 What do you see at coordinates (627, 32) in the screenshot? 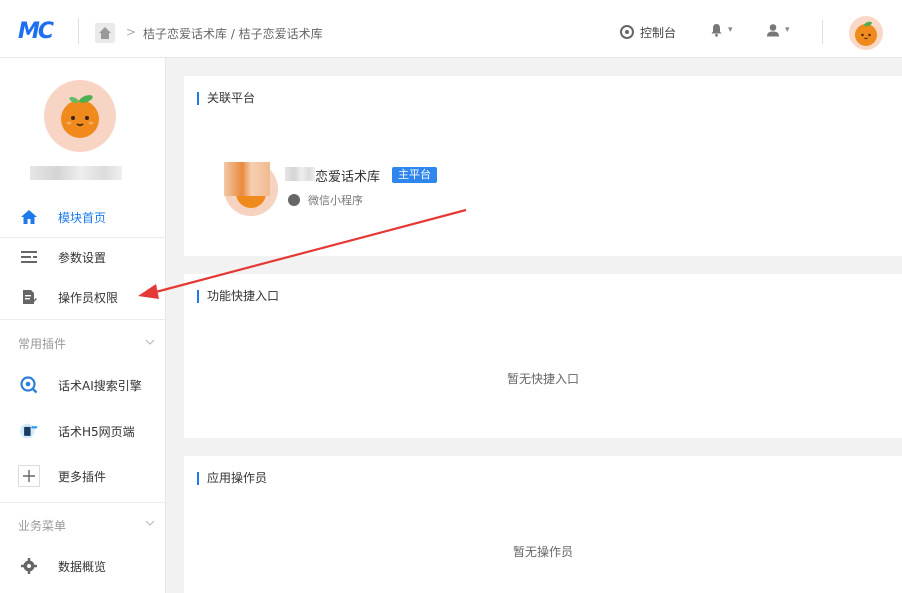
I see `target-icon` at bounding box center [627, 32].